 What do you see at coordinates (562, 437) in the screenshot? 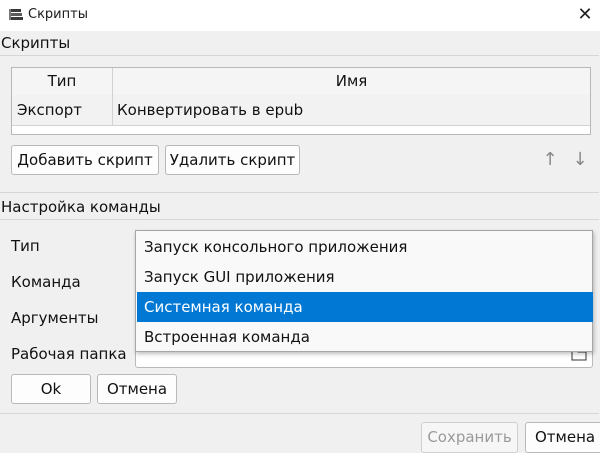
I see `footer-cancel-button: Отмена` at bounding box center [562, 437].